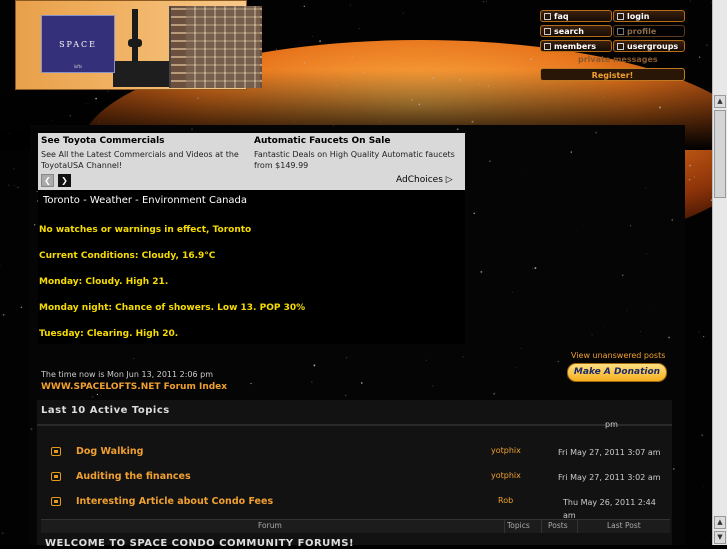  Describe the element at coordinates (359, 141) in the screenshot. I see `ad-title: Automatic Faucets On Sale` at that location.